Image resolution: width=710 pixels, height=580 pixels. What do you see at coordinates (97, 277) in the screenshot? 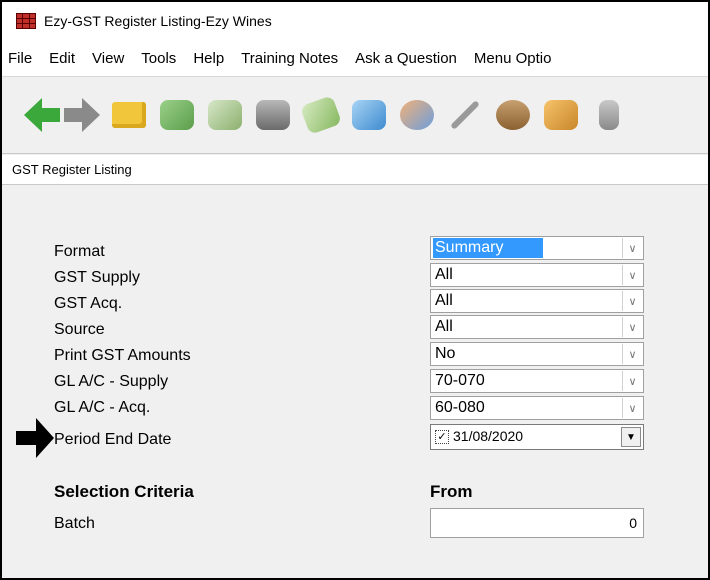
I see `field-label-gst-supply: GST Supply` at bounding box center [97, 277].